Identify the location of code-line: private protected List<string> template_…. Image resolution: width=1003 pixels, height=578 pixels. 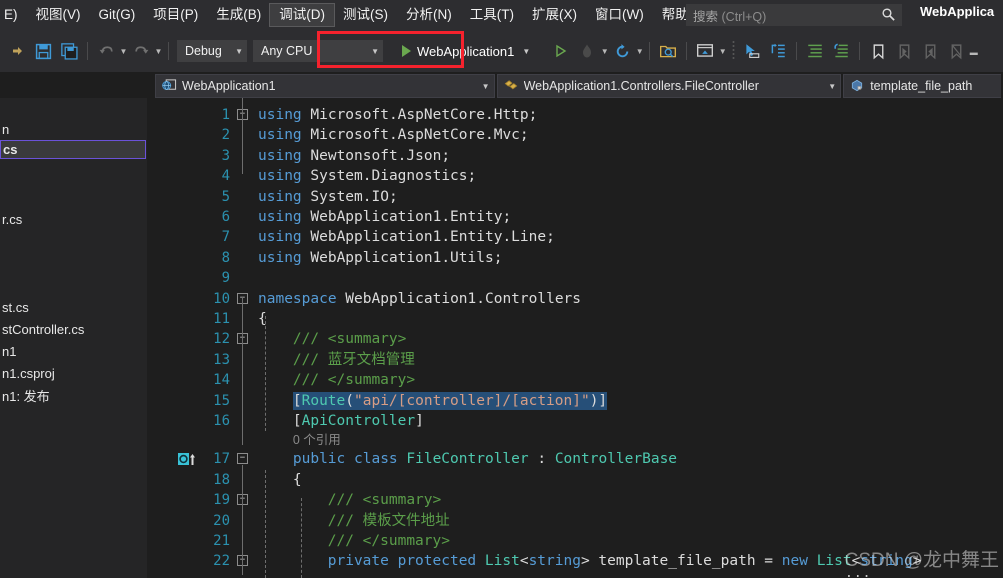
(625, 561).